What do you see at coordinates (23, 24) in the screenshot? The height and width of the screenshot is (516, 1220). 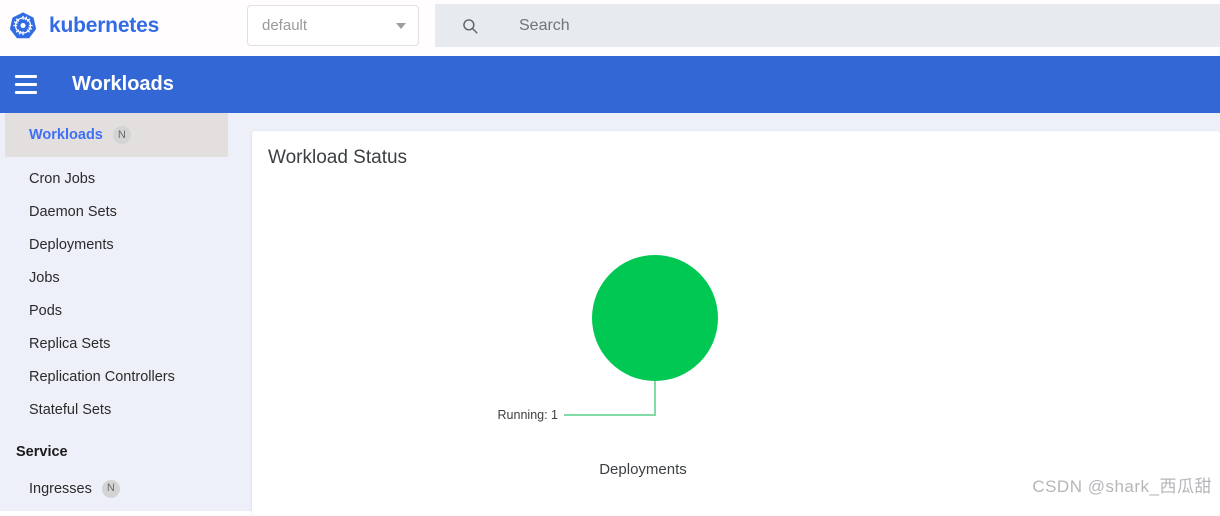 I see `kubernetes-helm-icon` at bounding box center [23, 24].